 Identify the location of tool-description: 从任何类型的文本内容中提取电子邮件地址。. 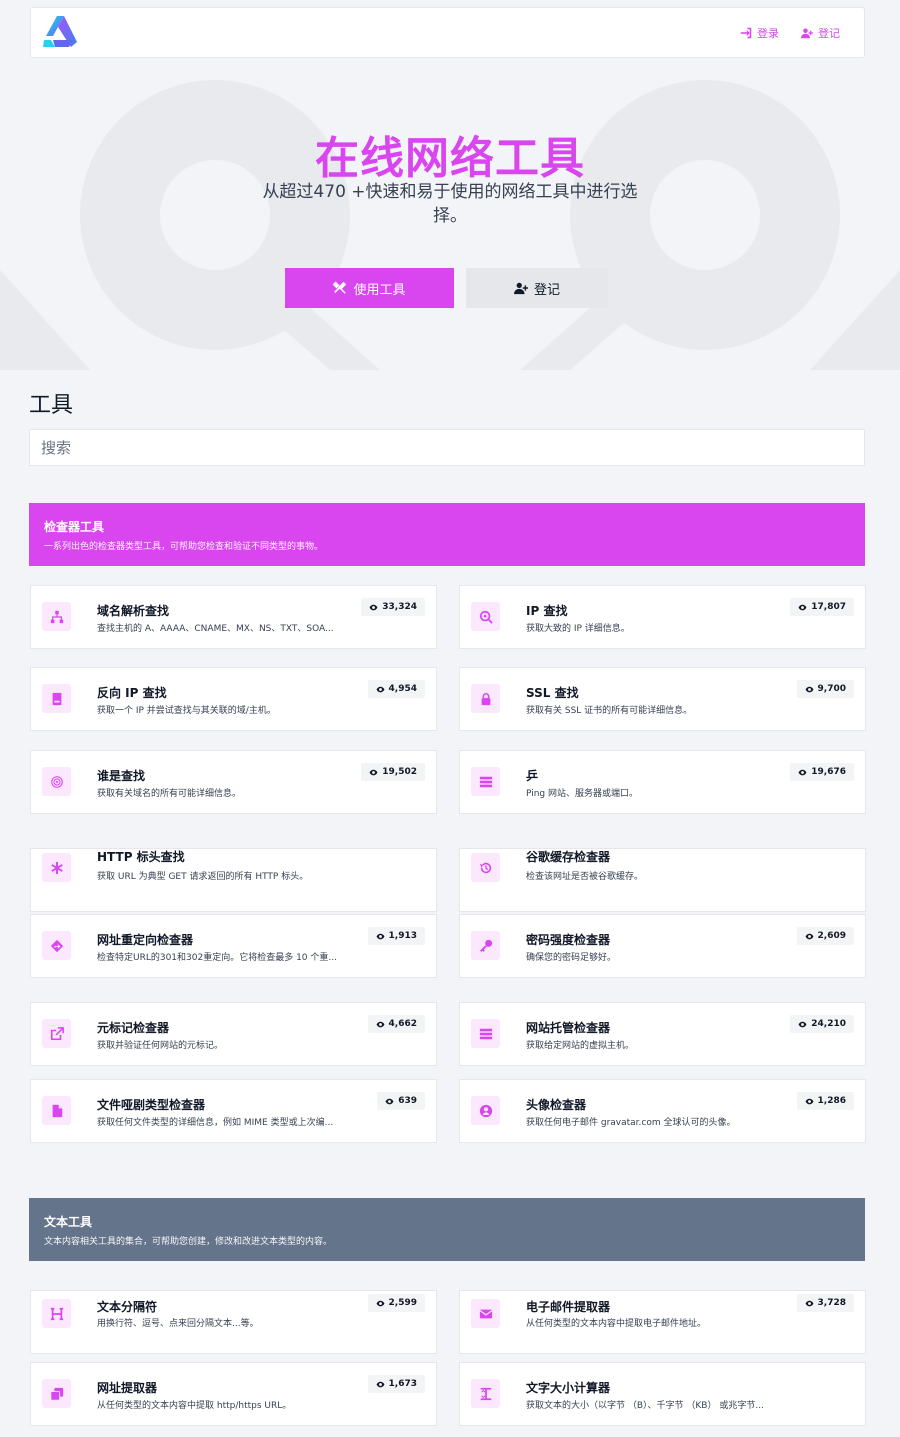
(616, 1324).